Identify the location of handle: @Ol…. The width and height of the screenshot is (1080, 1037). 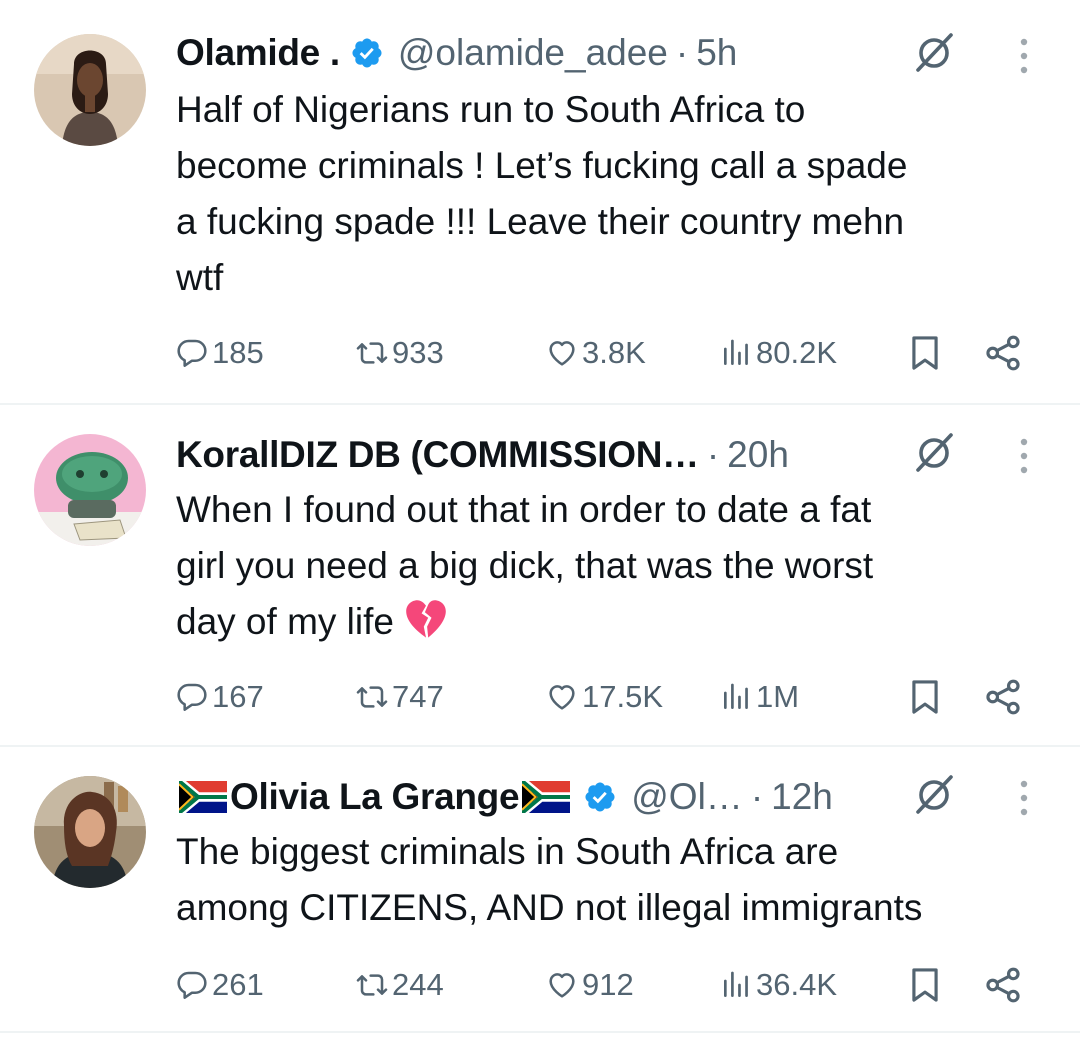
(687, 797).